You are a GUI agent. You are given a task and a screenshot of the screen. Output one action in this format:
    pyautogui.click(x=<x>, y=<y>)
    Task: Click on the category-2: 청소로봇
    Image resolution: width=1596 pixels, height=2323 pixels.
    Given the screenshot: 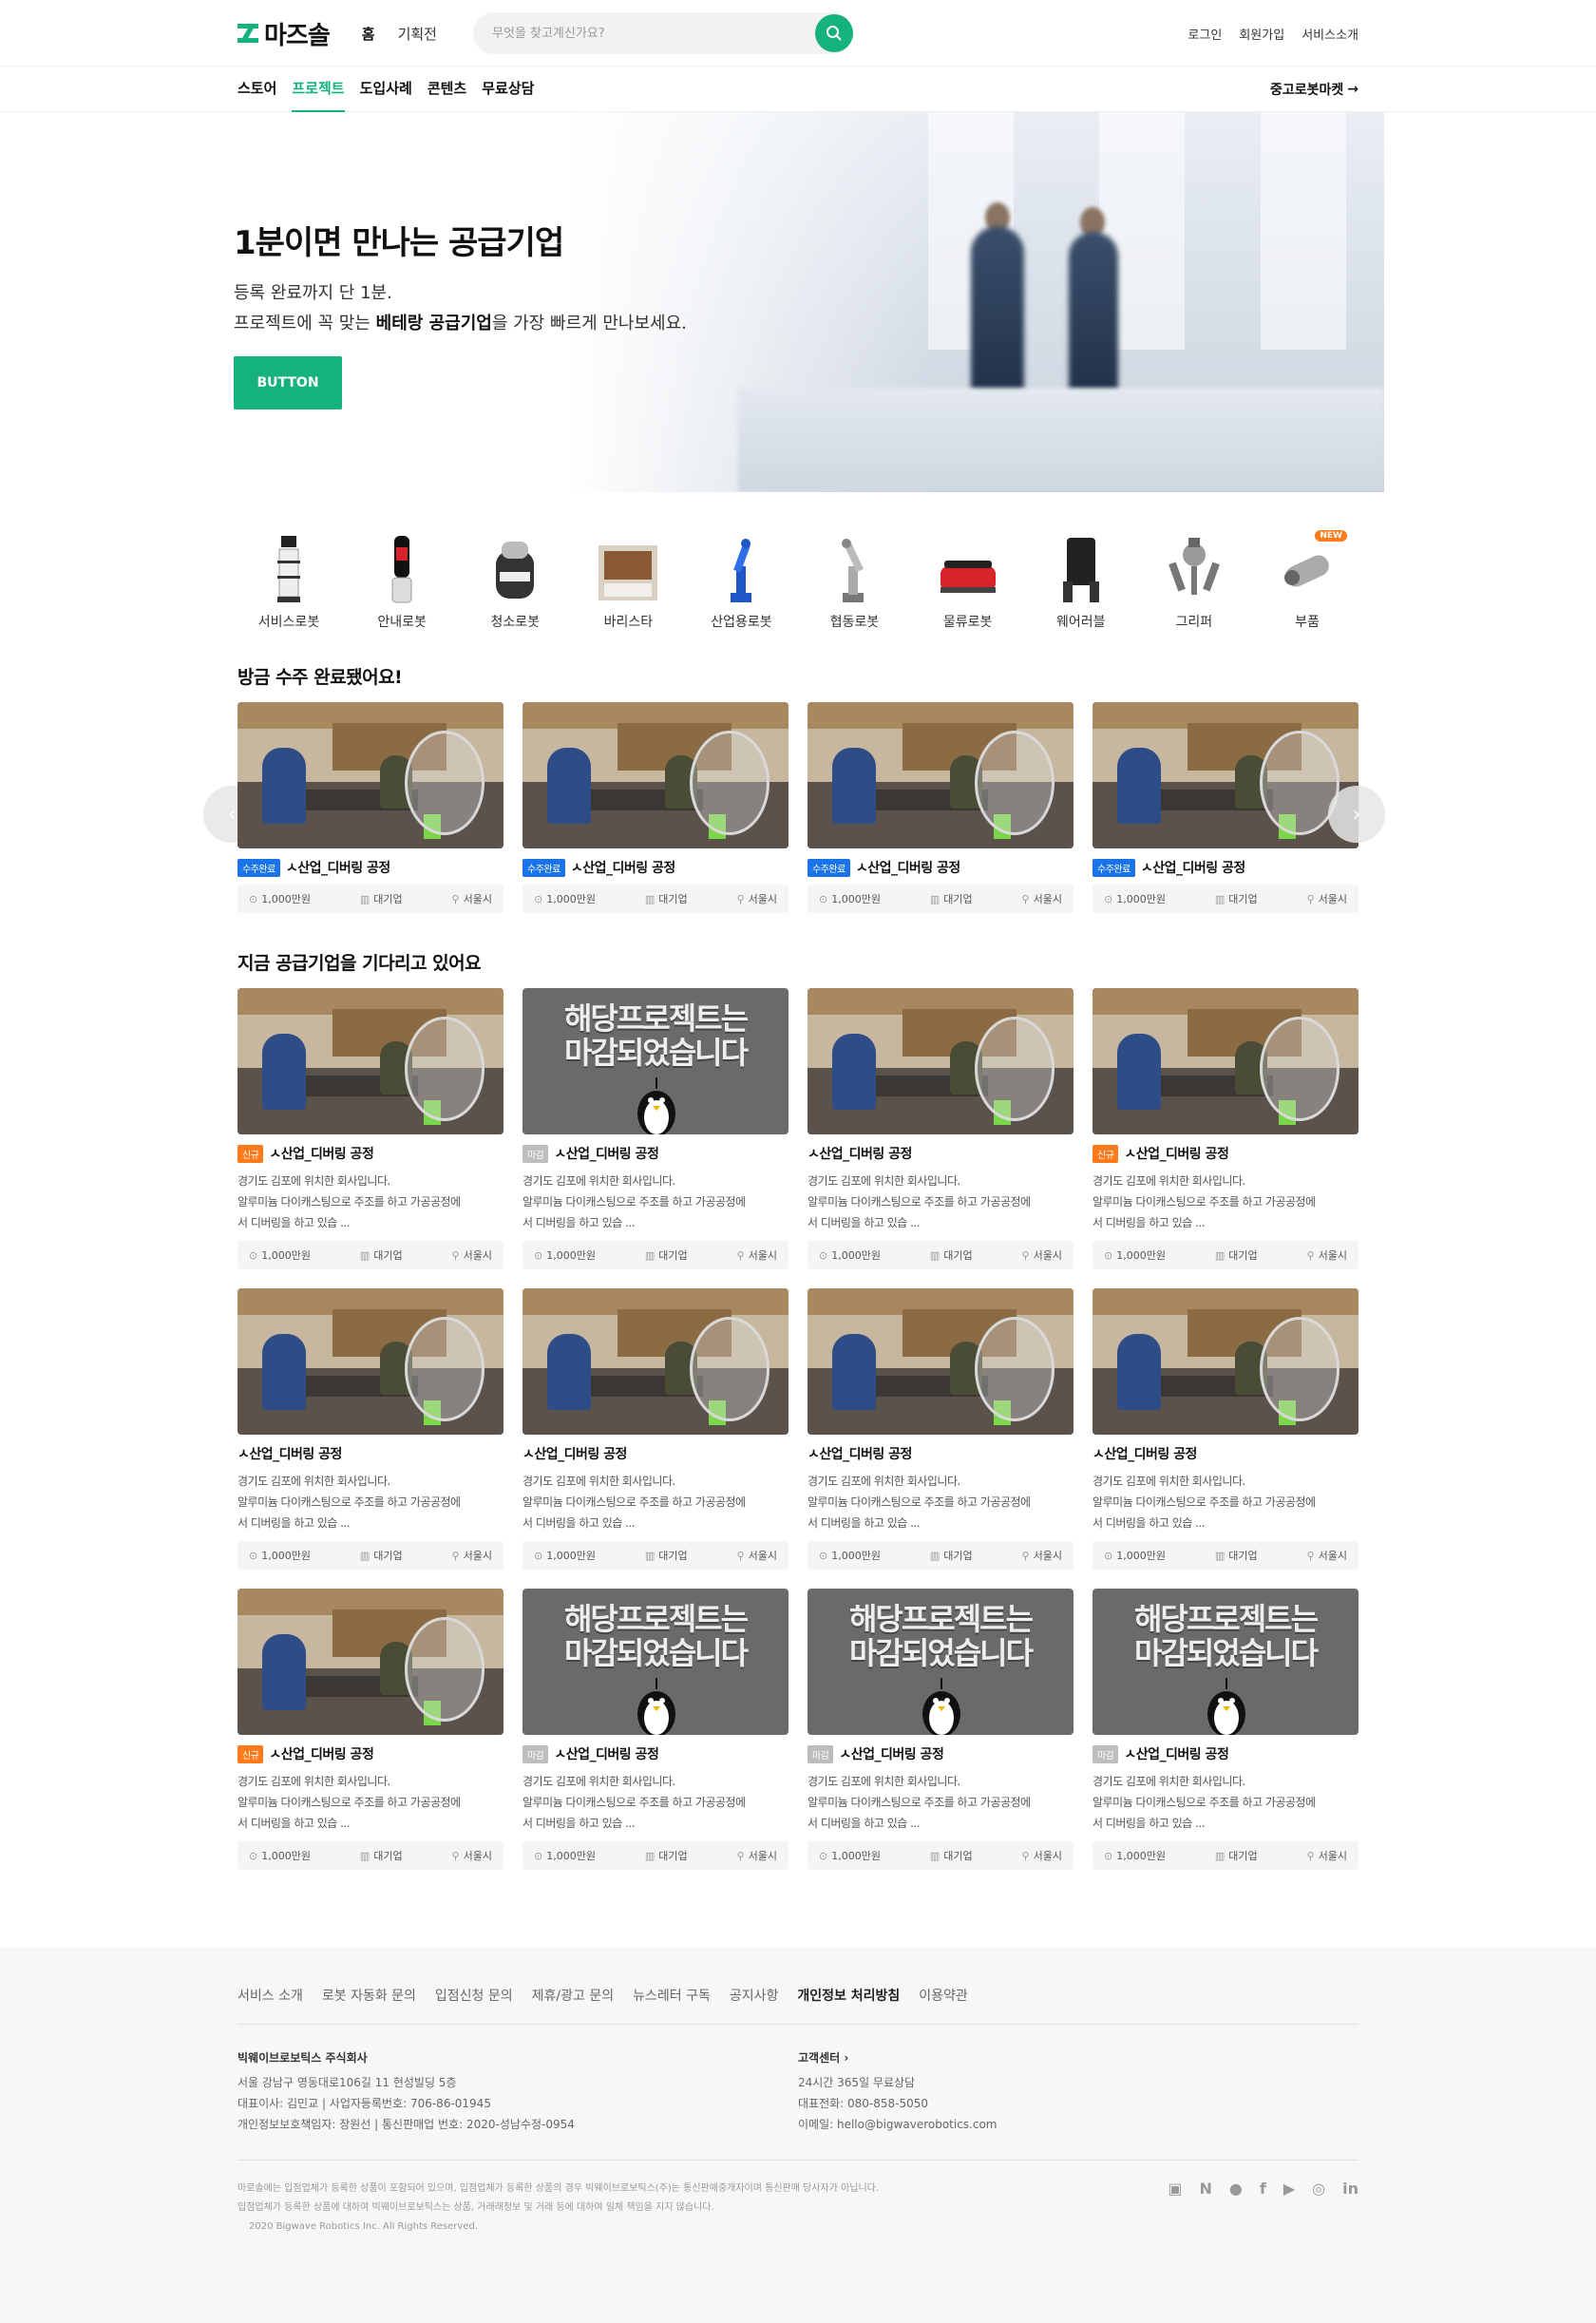 What is the action you would take?
    pyautogui.click(x=514, y=581)
    